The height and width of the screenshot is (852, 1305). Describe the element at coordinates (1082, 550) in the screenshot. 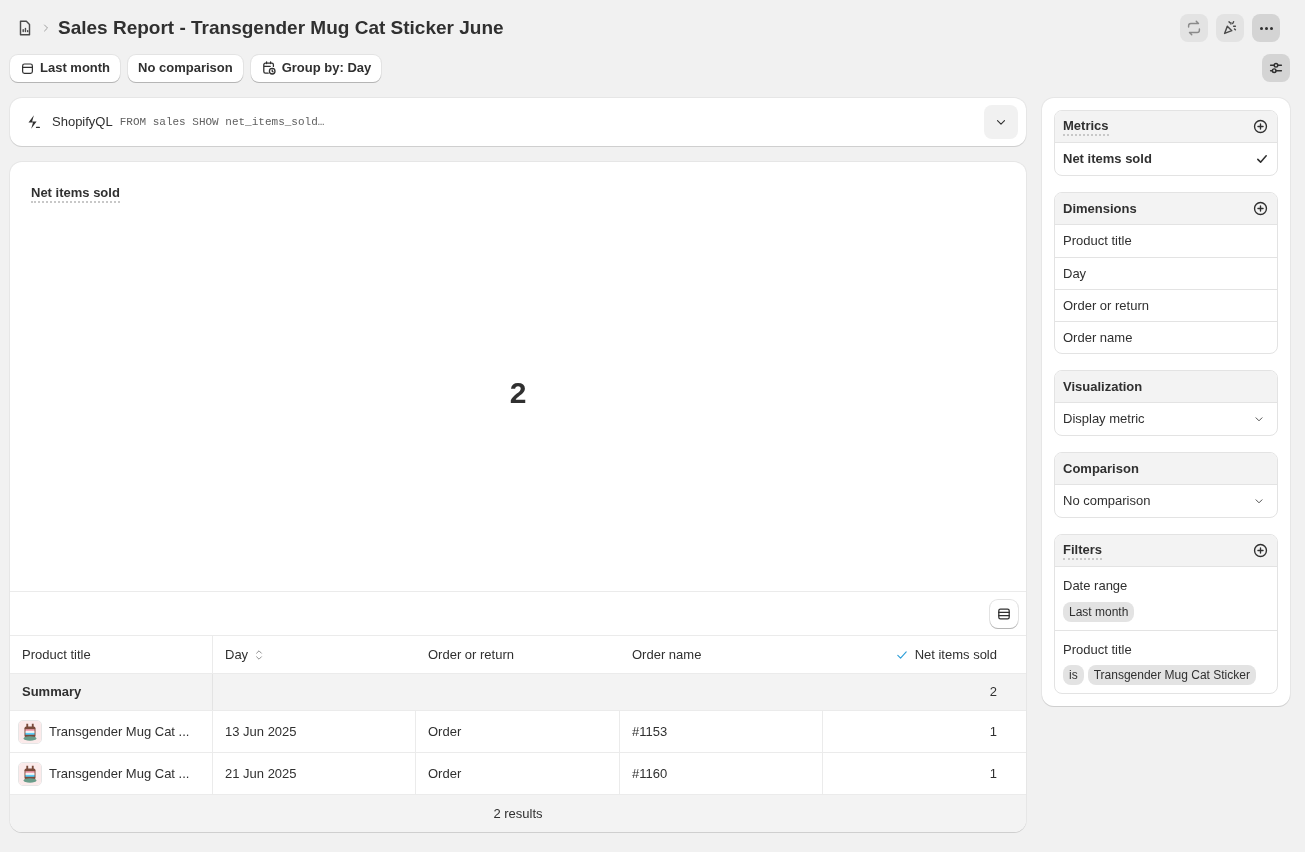

I see `section-title: Filters` at that location.